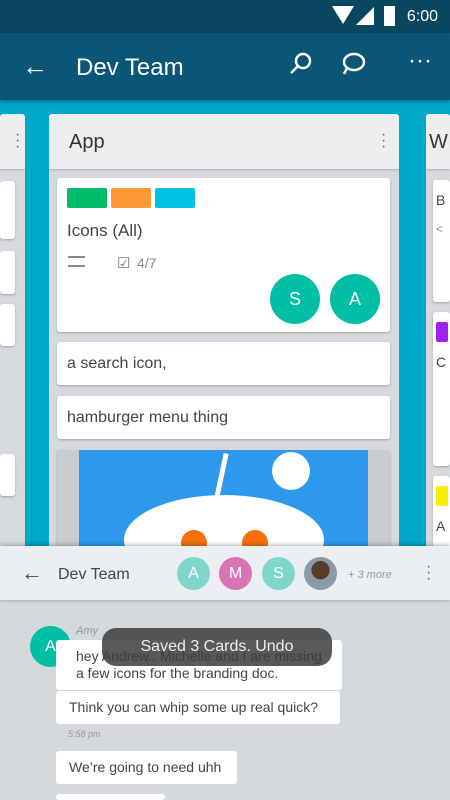 The height and width of the screenshot is (800, 450). What do you see at coordinates (147, 417) in the screenshot?
I see `card-title: hamburger menu thing` at bounding box center [147, 417].